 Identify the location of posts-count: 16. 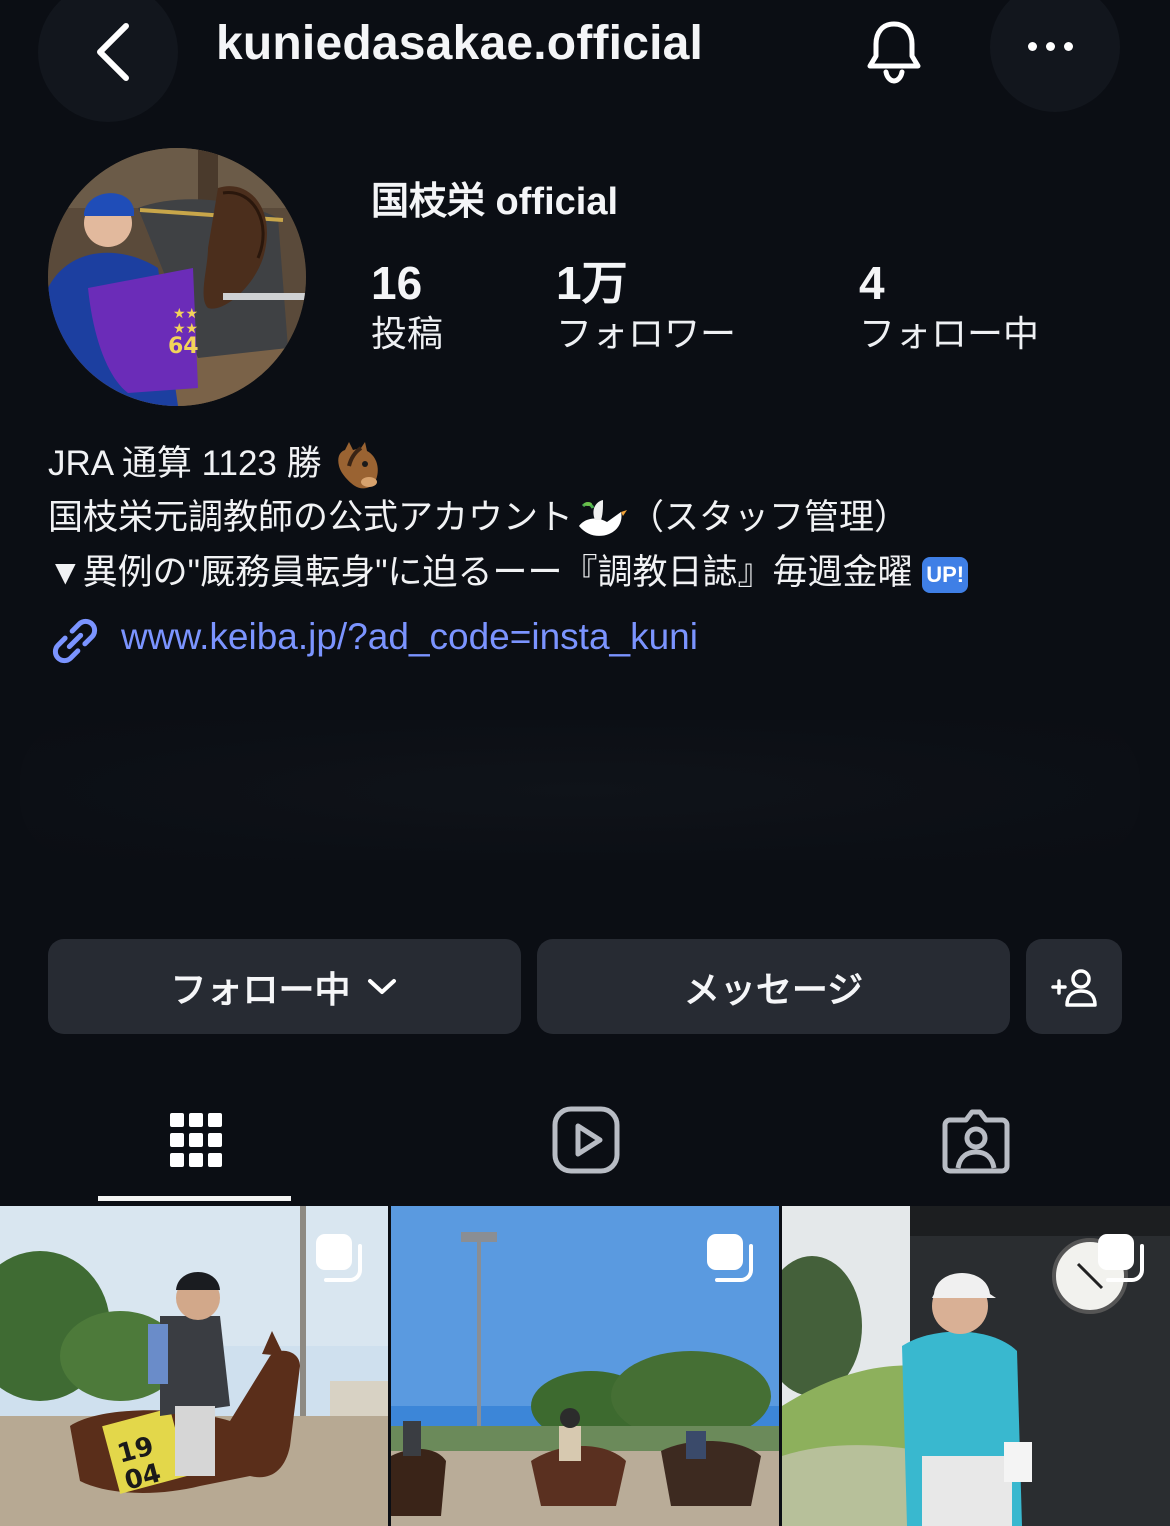
(397, 283).